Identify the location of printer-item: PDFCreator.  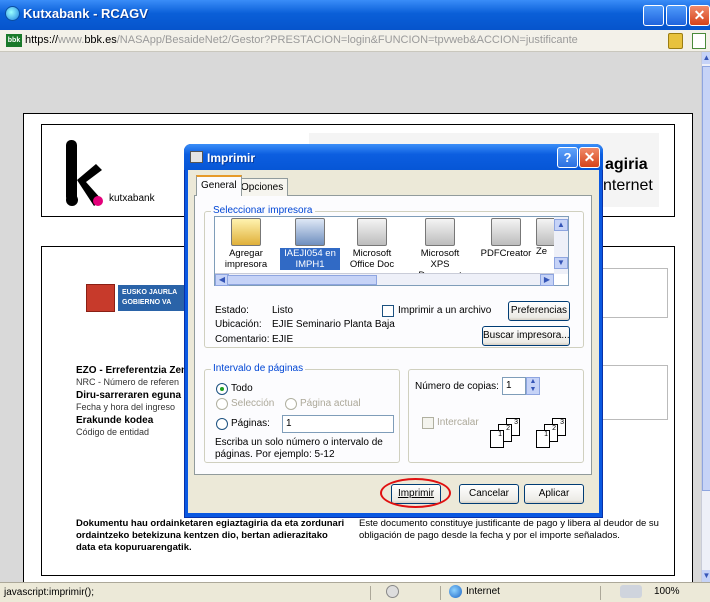
(506, 238).